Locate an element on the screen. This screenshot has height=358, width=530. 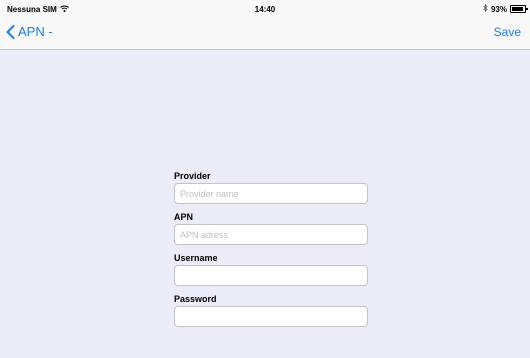
battery-icon is located at coordinates (519, 9).